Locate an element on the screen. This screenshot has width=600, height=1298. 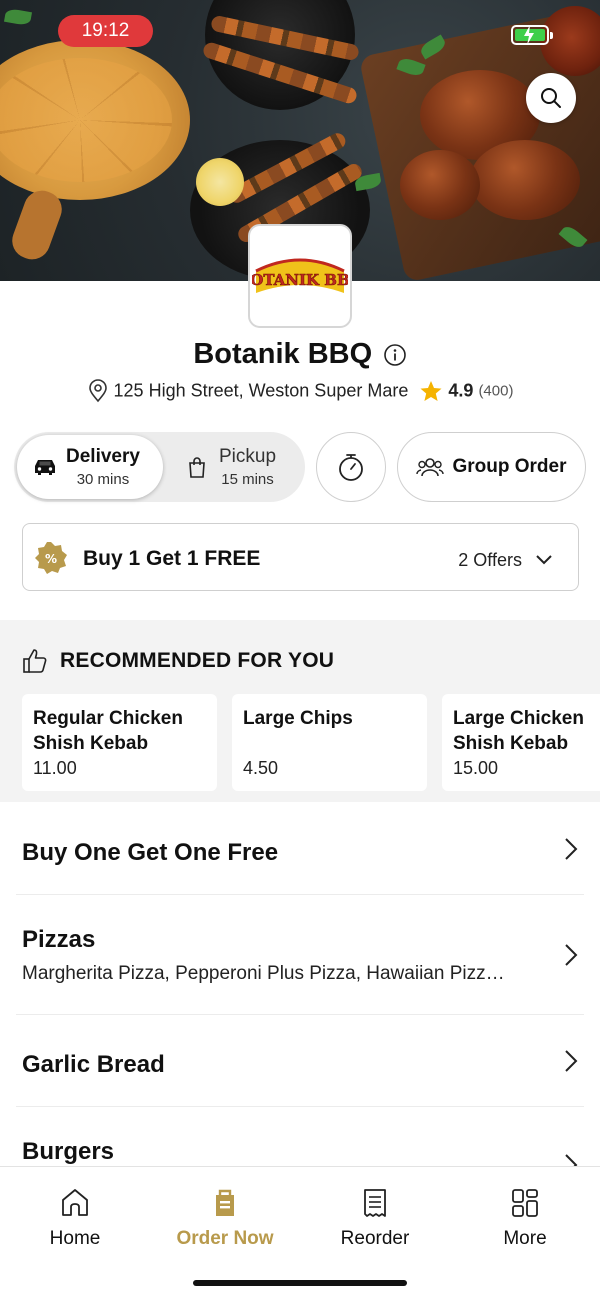
recommended-heading-label: RECOMMENDED FOR YOU is located at coordinates (197, 660).